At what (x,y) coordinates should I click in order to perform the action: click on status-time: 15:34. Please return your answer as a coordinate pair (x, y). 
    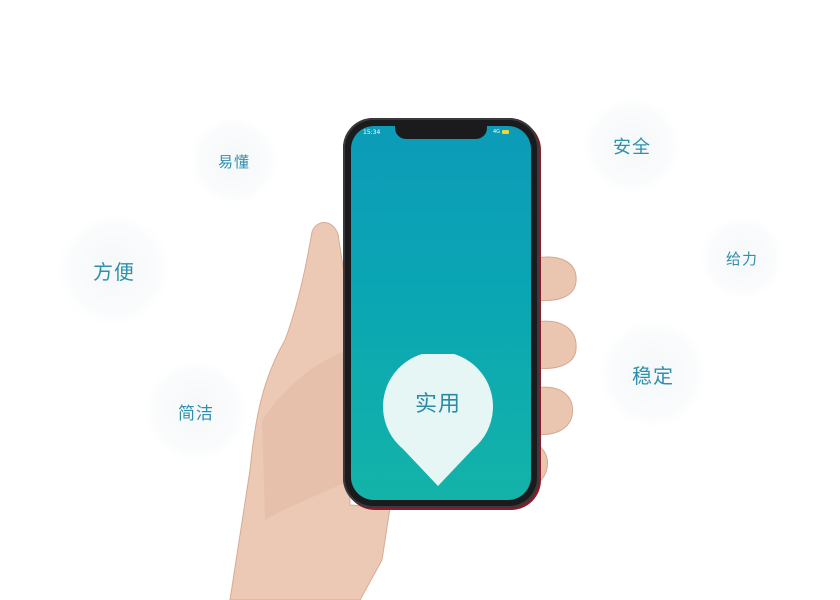
    Looking at the image, I should click on (372, 132).